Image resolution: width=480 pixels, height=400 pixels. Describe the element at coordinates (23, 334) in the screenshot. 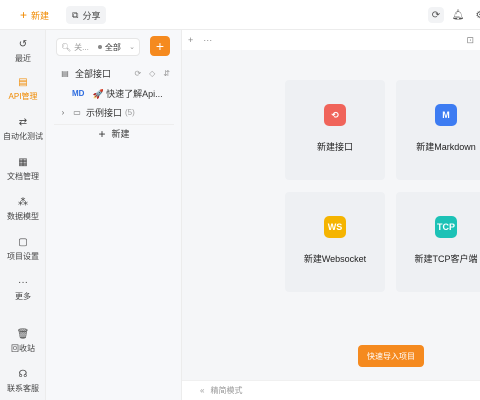

I see `trash-icon: 🗑︎` at that location.